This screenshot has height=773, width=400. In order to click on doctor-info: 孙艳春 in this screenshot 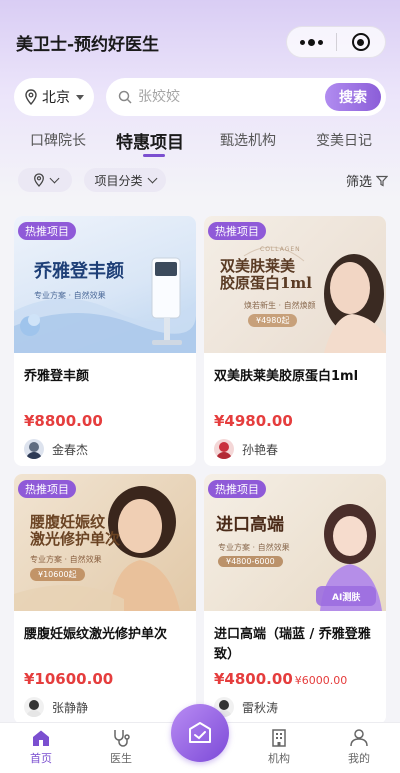, I will do `click(246, 449)`.